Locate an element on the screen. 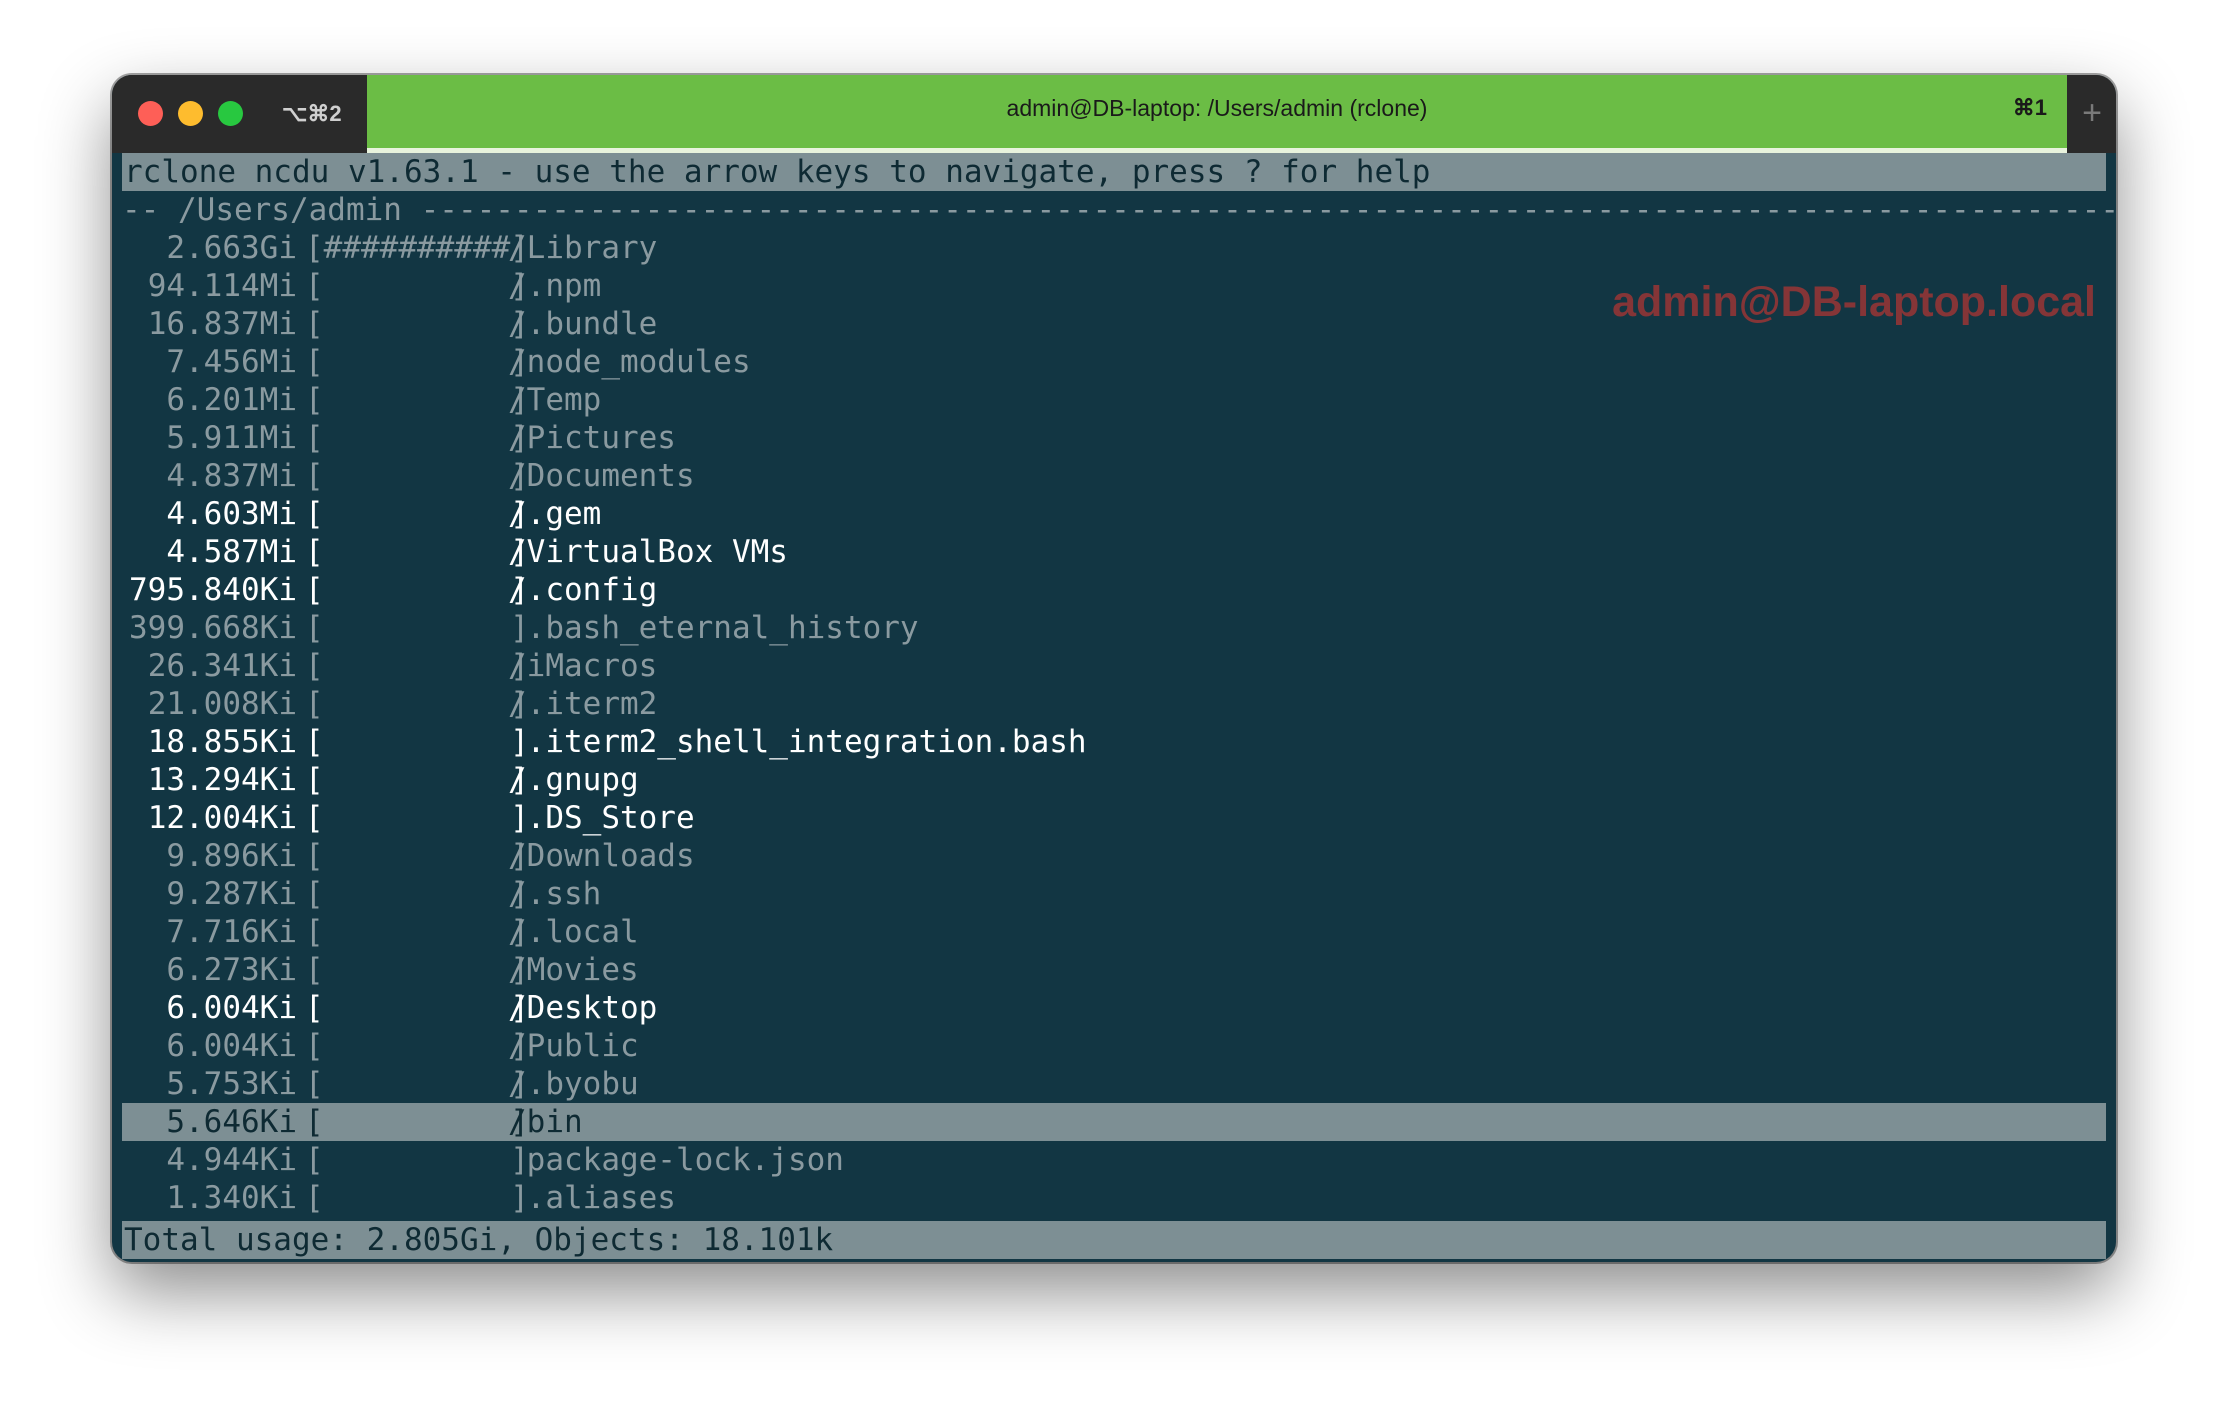 Image resolution: width=2228 pixels, height=1410 pixels. list-item: 4.944Ki[ ] package-lock.json is located at coordinates (1114, 1160).